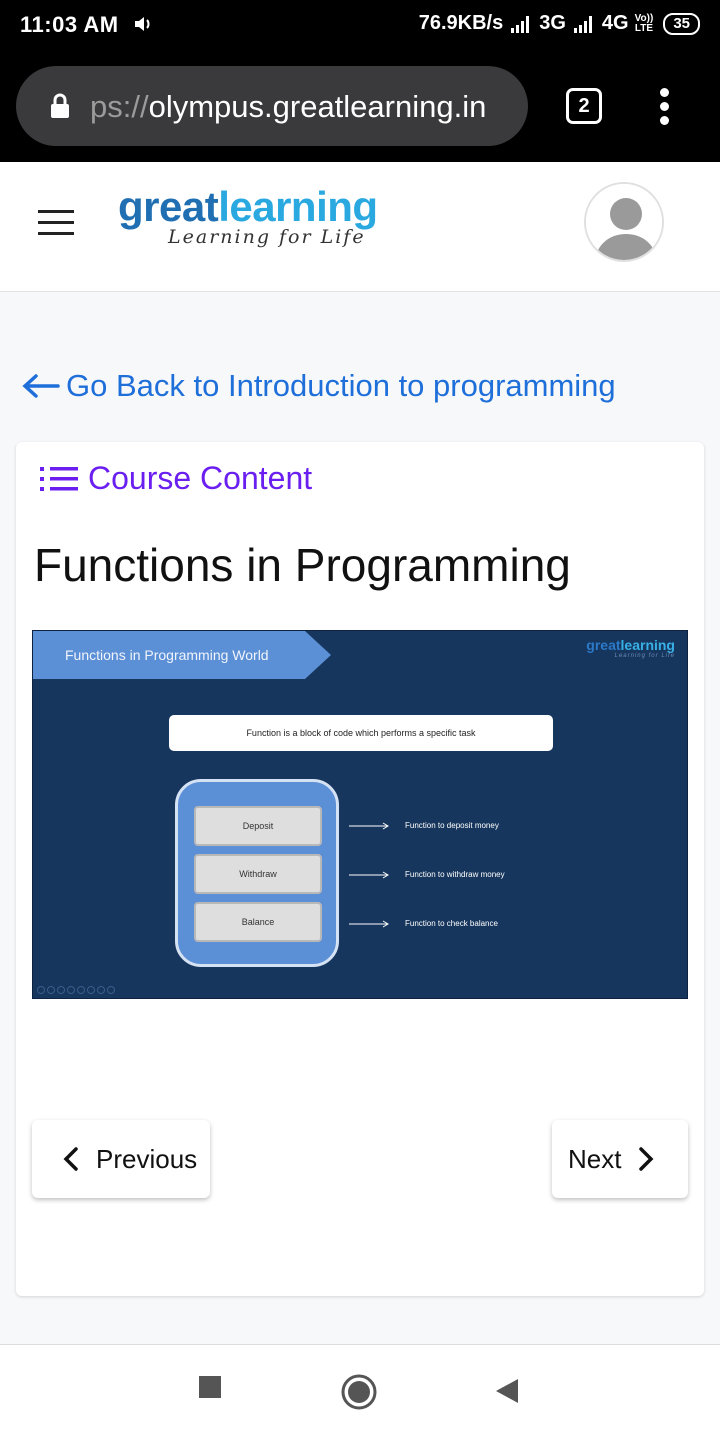 This screenshot has width=720, height=1440. I want to click on browser-toolbar: ps://olympus.greatlearning.in 2, so click(360, 107).